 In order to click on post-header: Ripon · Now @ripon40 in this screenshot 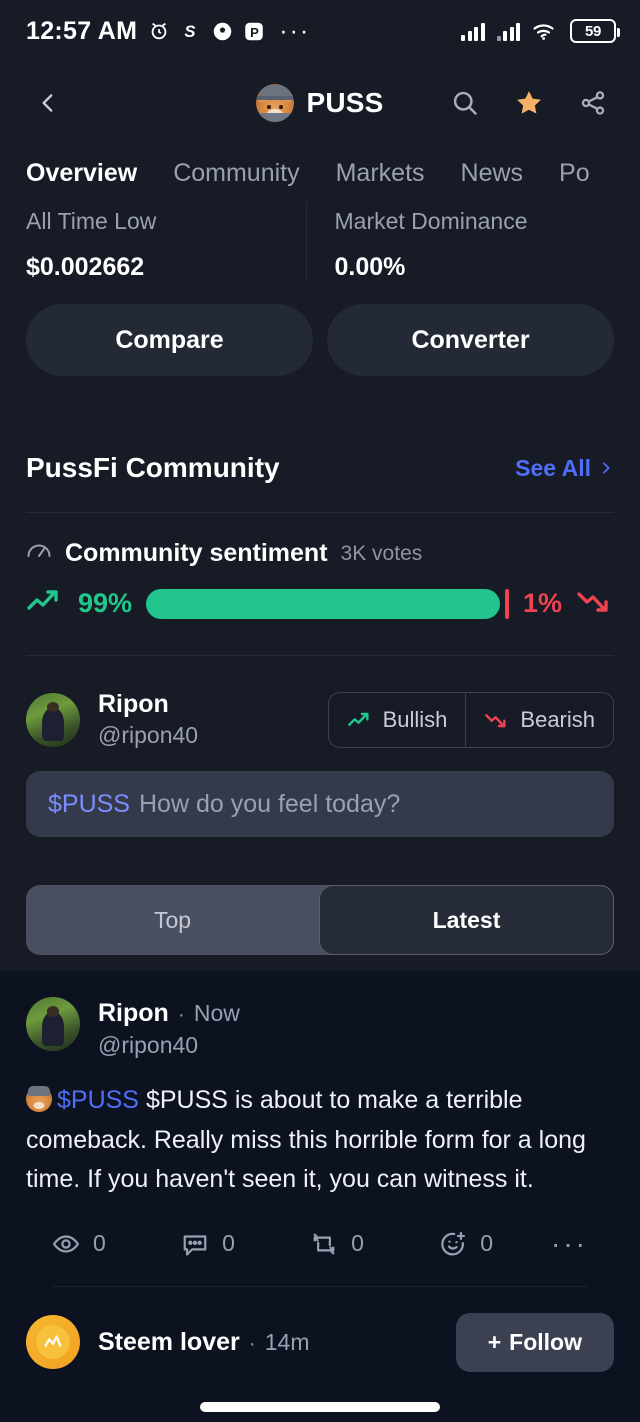, I will do `click(320, 1028)`.